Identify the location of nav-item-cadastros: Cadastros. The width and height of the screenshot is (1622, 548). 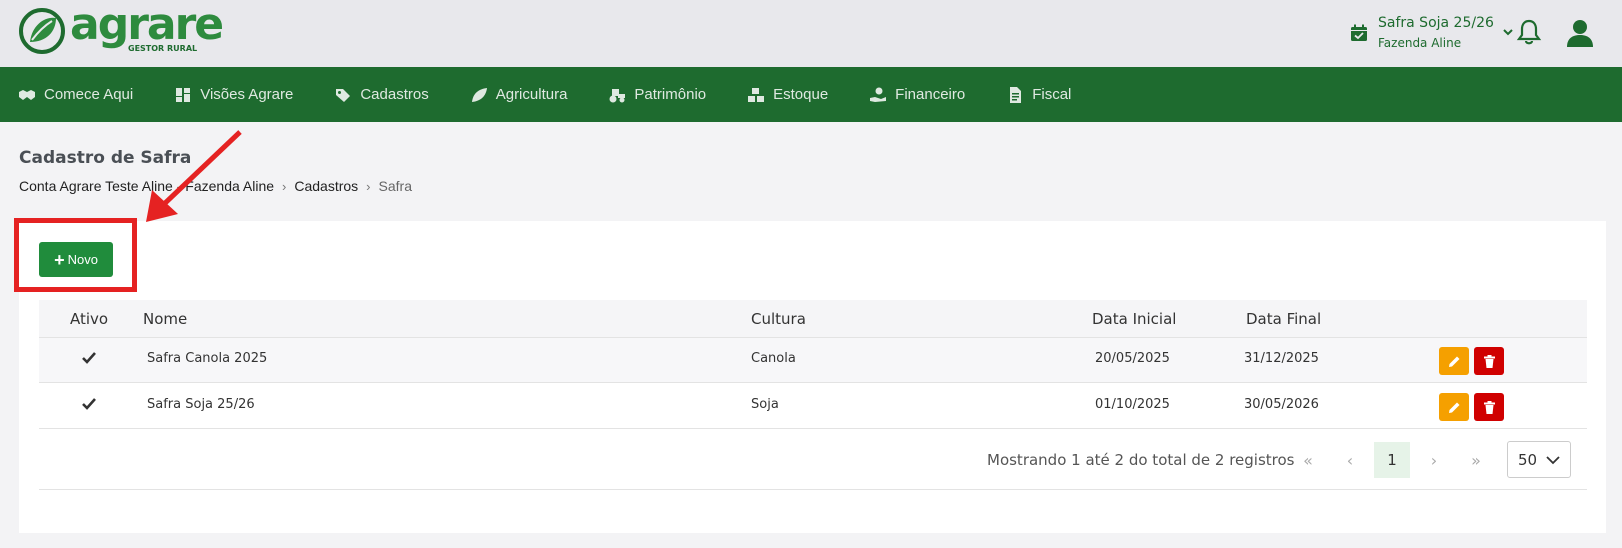
(381, 94).